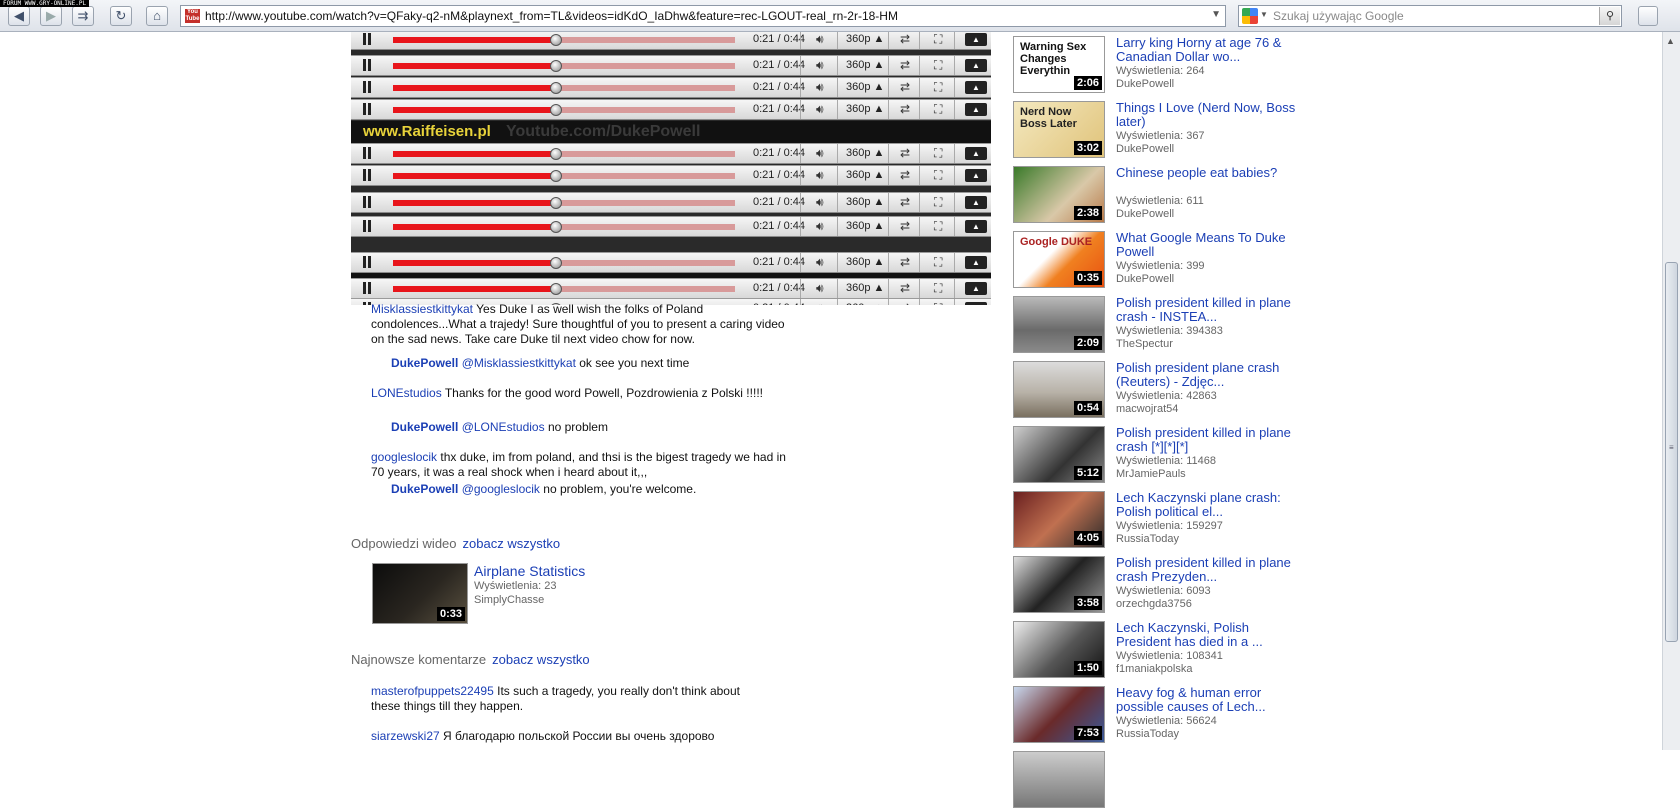 This screenshot has height=811, width=1680. I want to click on vertical-scrollbar: ▲ ≡, so click(1671, 391).